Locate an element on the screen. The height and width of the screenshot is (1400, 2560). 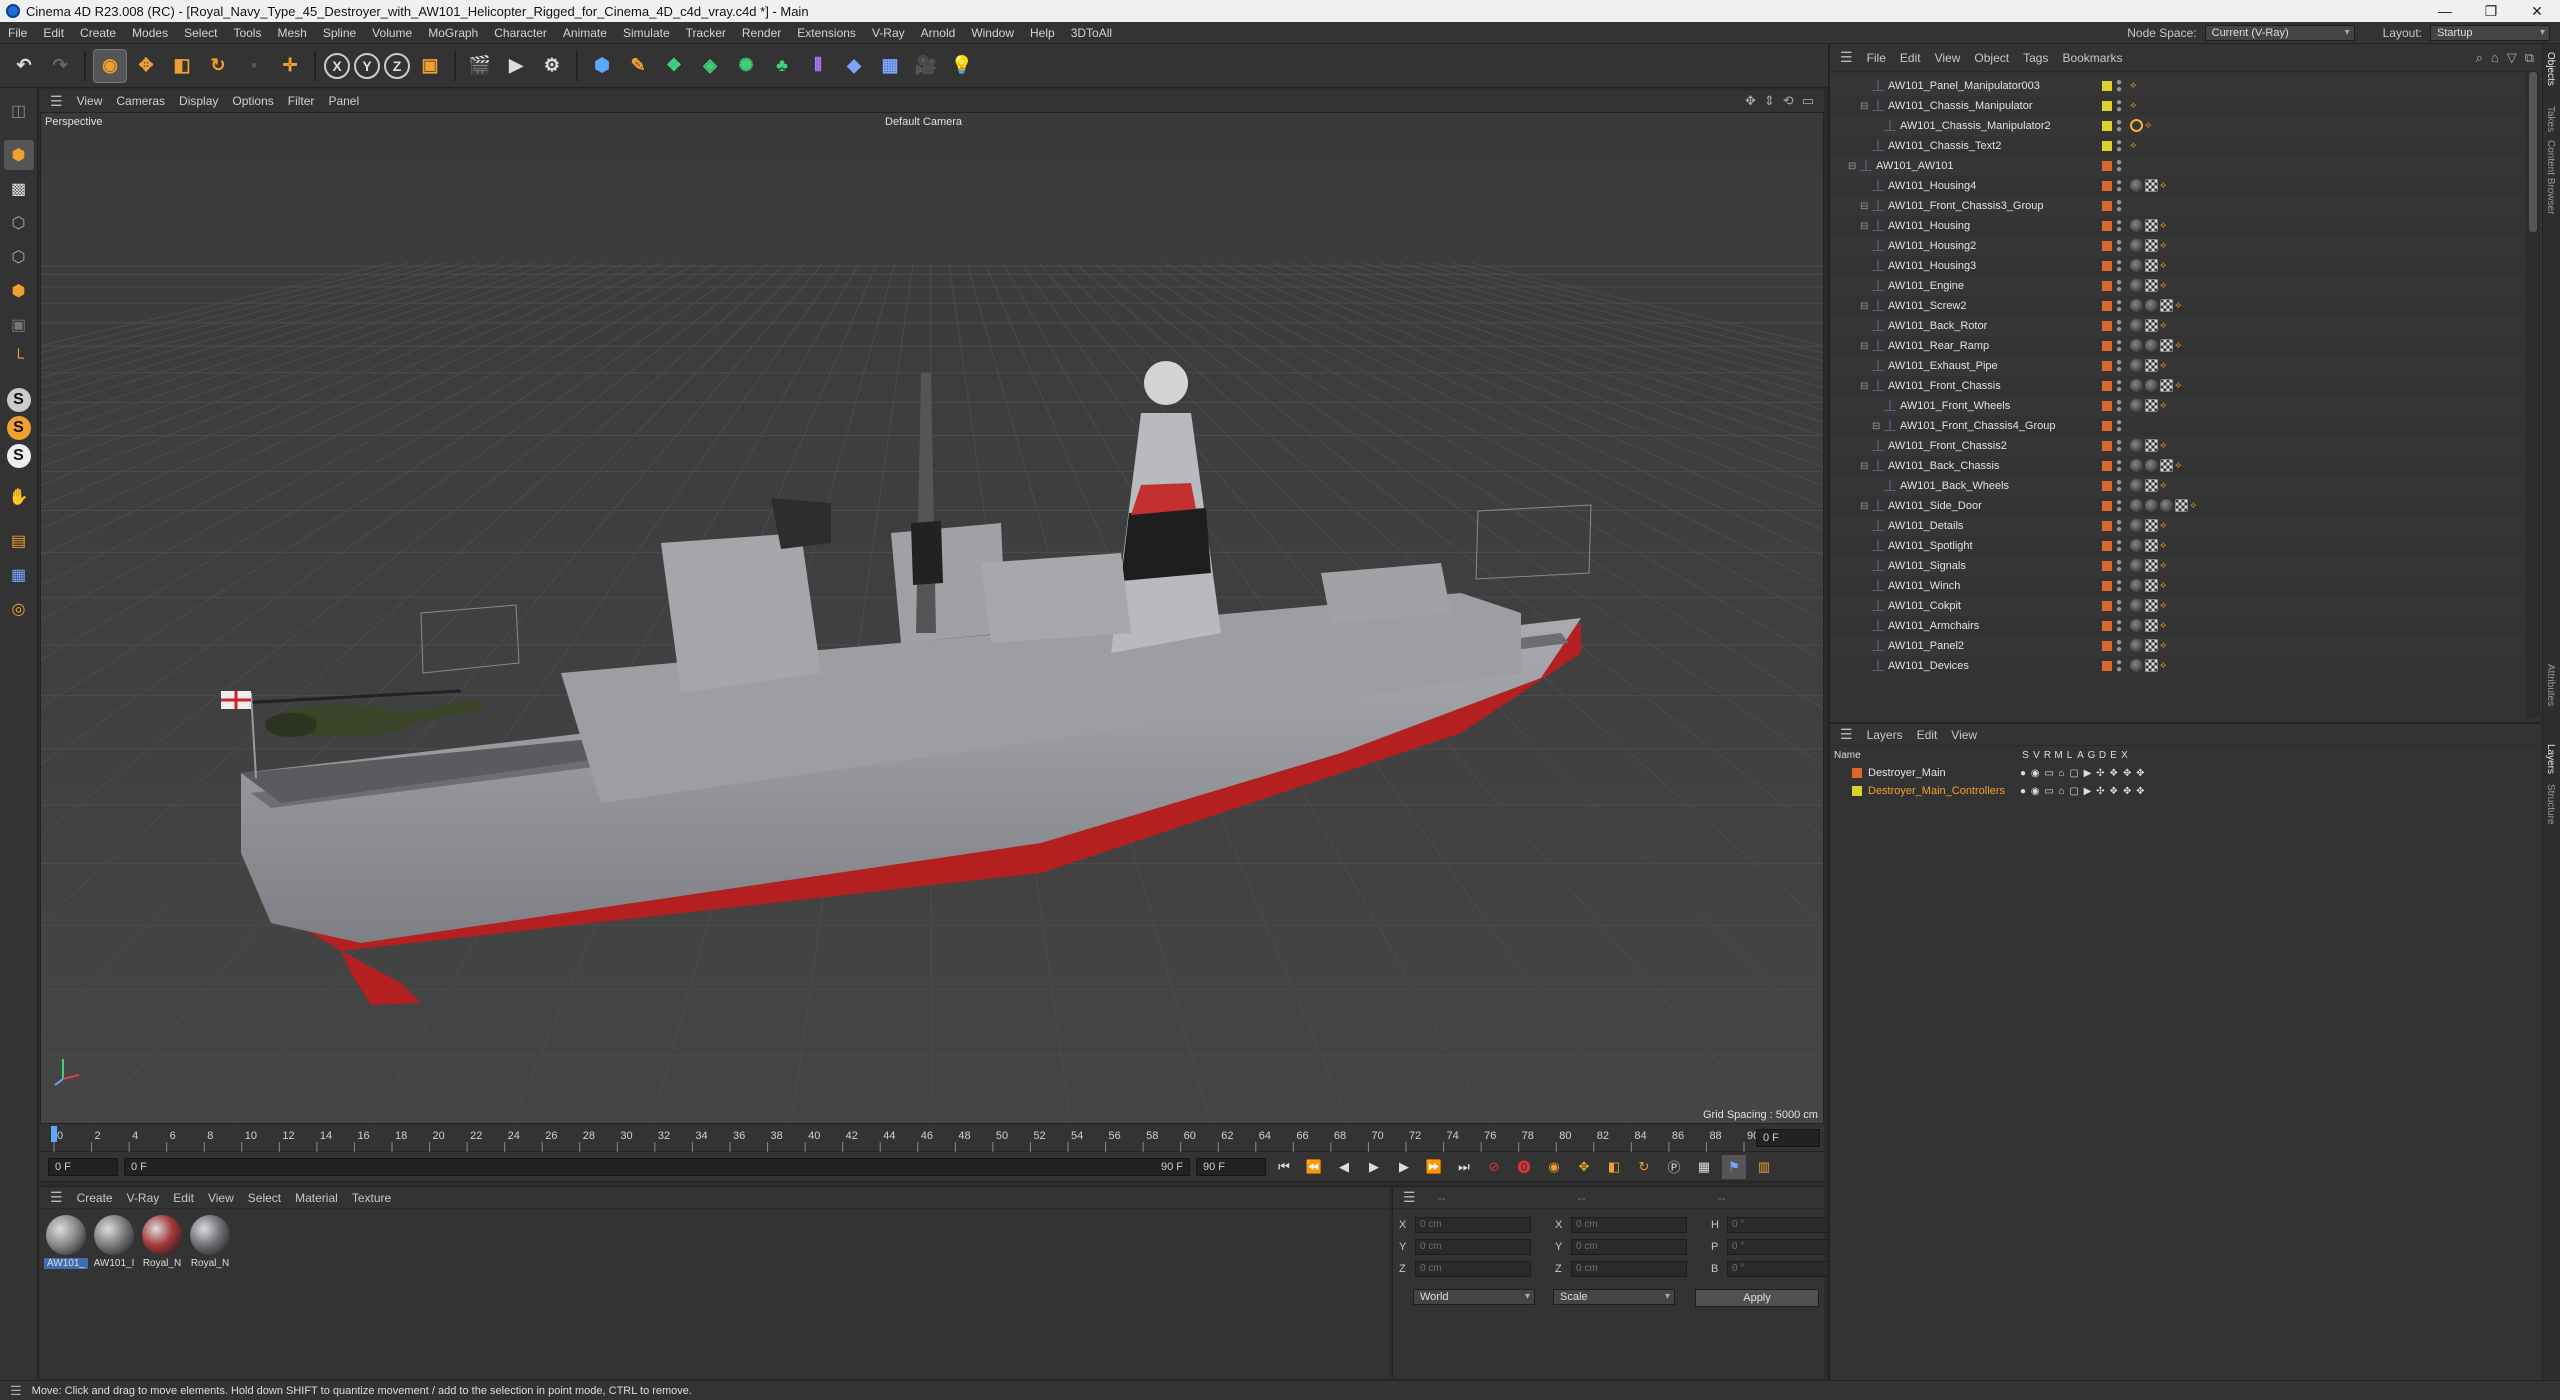
material-menu-material: Material is located at coordinates (316, 1198).